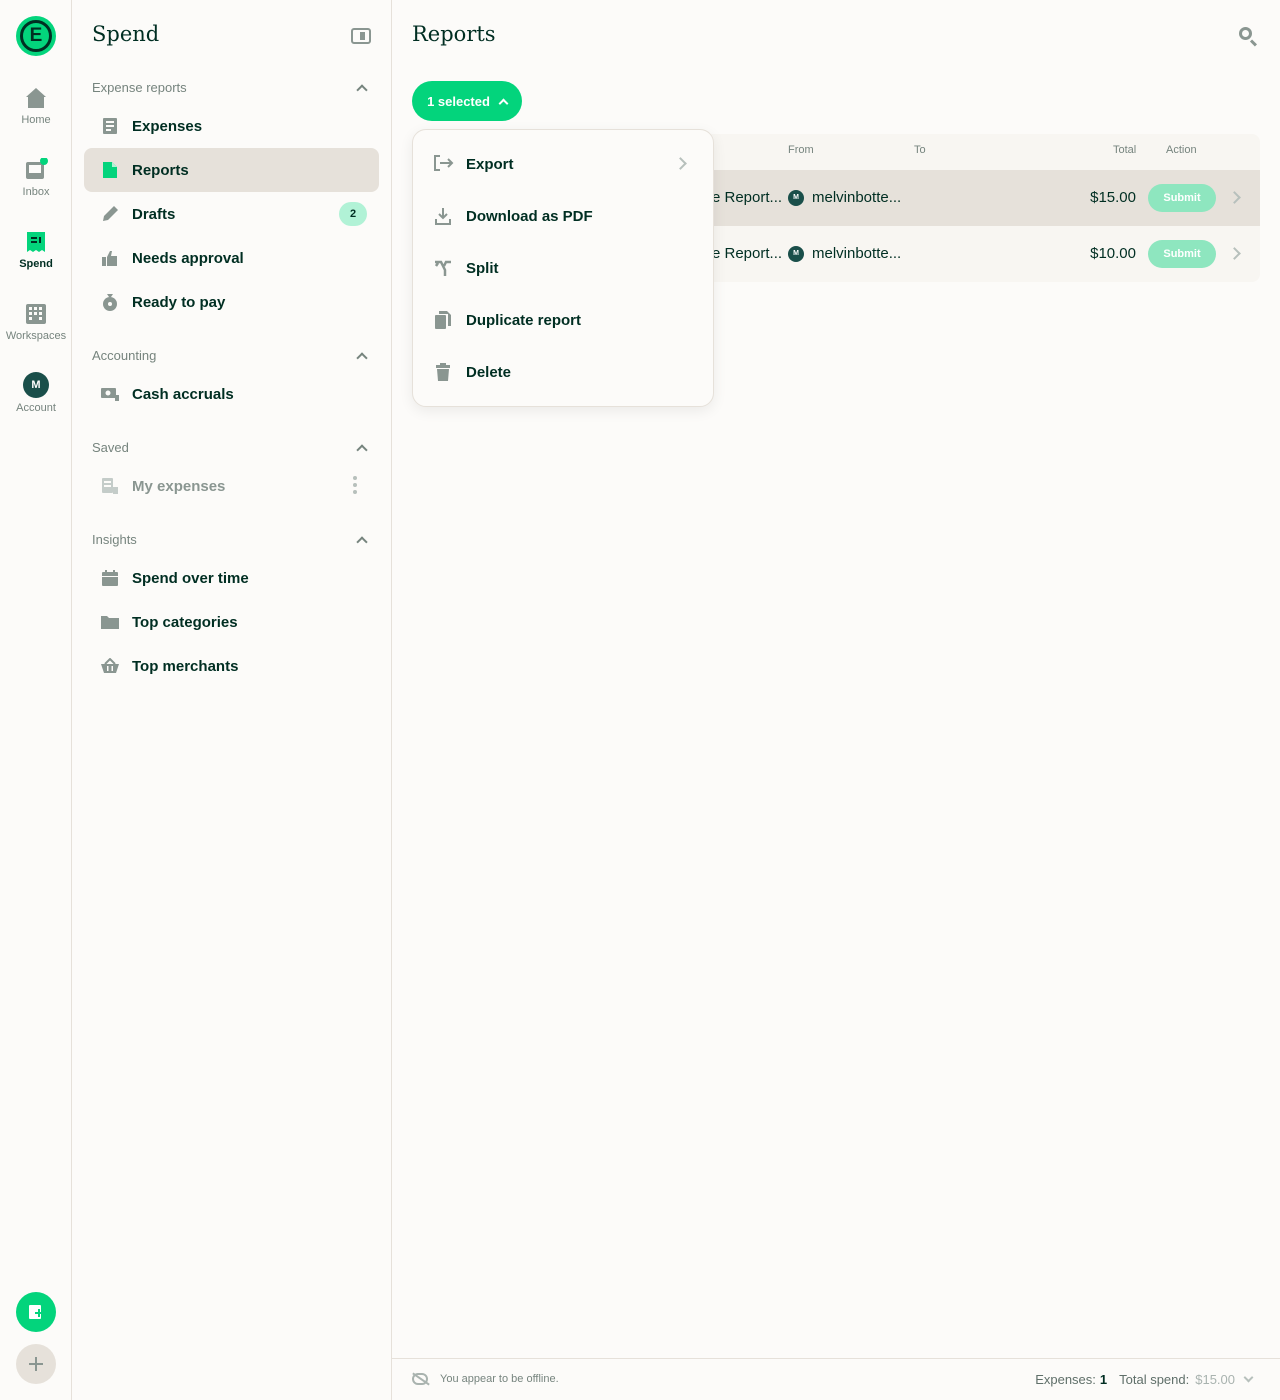 Image resolution: width=1280 pixels, height=1400 pixels. Describe the element at coordinates (490, 164) in the screenshot. I see `menu-item-label: Export` at that location.